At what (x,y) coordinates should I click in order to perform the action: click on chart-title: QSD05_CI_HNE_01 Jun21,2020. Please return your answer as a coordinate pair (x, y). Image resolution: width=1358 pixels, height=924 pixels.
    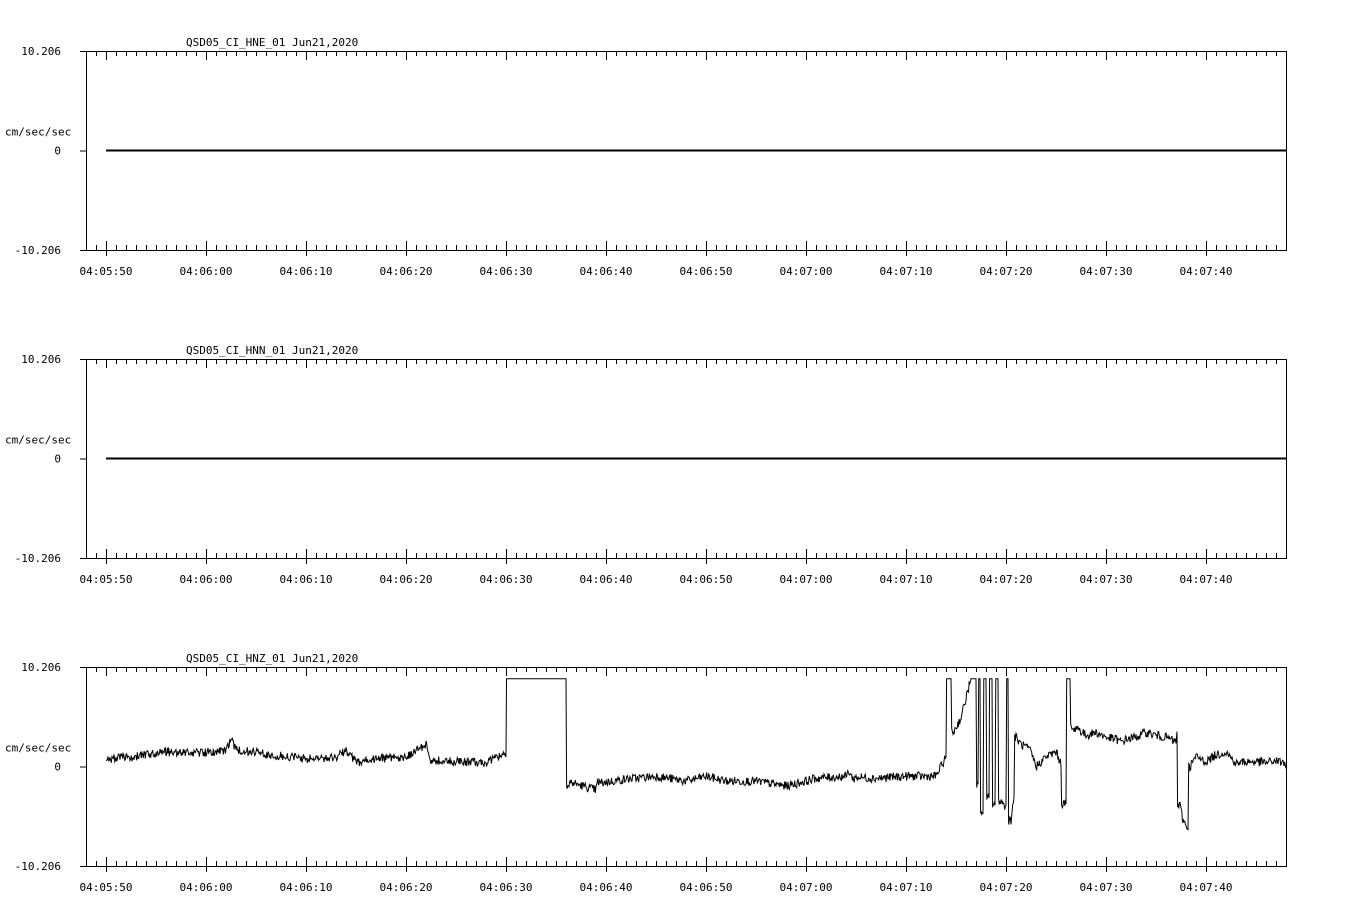
    Looking at the image, I should click on (272, 42).